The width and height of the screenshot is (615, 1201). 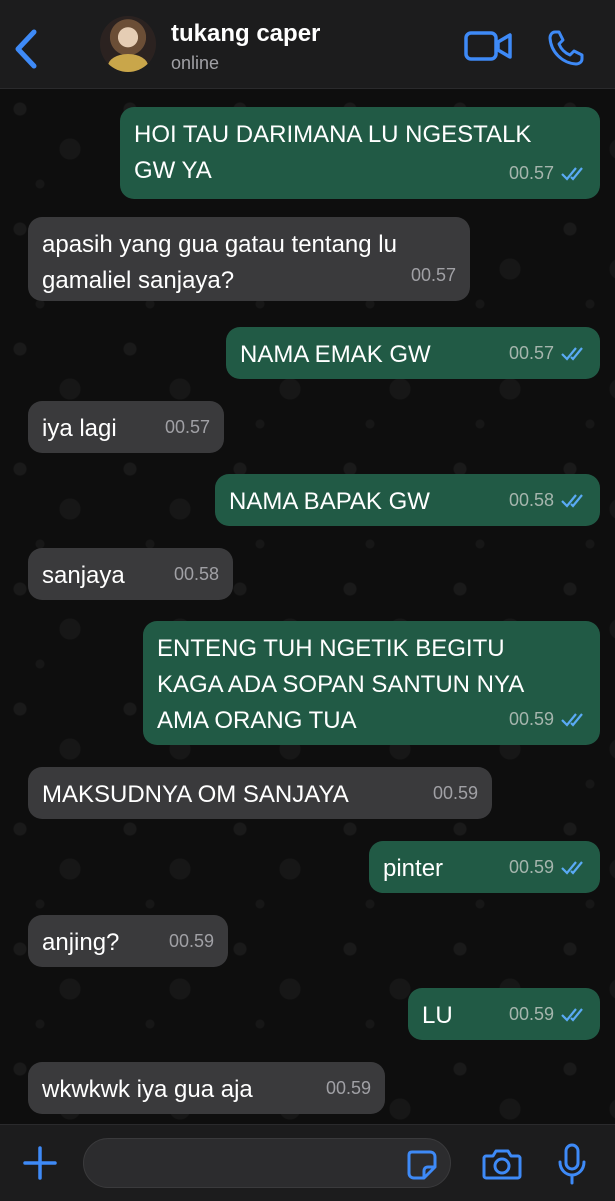 I want to click on message-text: MAKSUDNYA OM SANJAYA, so click(x=195, y=794).